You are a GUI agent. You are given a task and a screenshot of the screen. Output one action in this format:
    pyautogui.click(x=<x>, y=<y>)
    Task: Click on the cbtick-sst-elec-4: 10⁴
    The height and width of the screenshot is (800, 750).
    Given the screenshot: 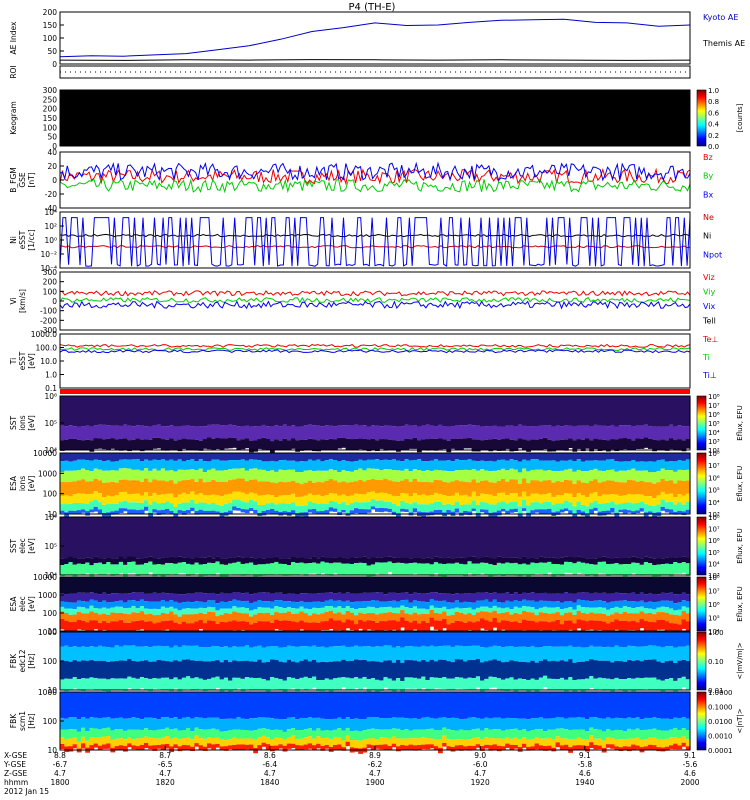 What is the action you would take?
    pyautogui.click(x=714, y=564)
    